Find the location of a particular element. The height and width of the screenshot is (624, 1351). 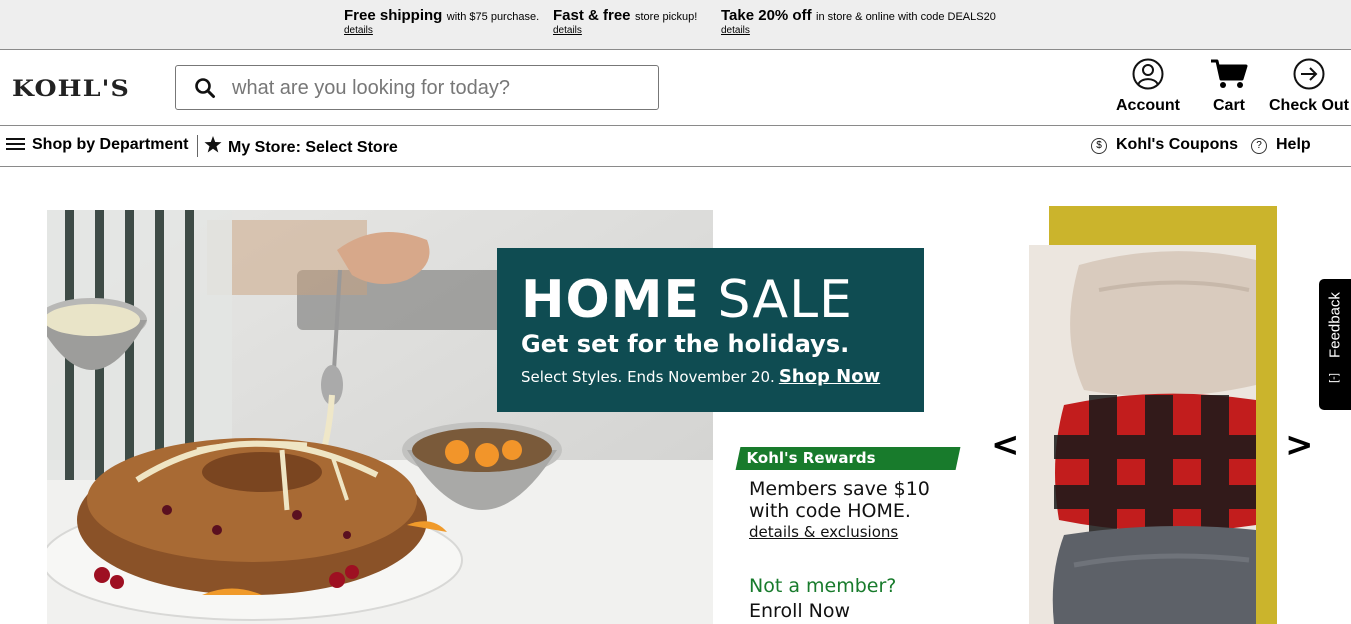

hamburger-menu-icon is located at coordinates (15, 144).